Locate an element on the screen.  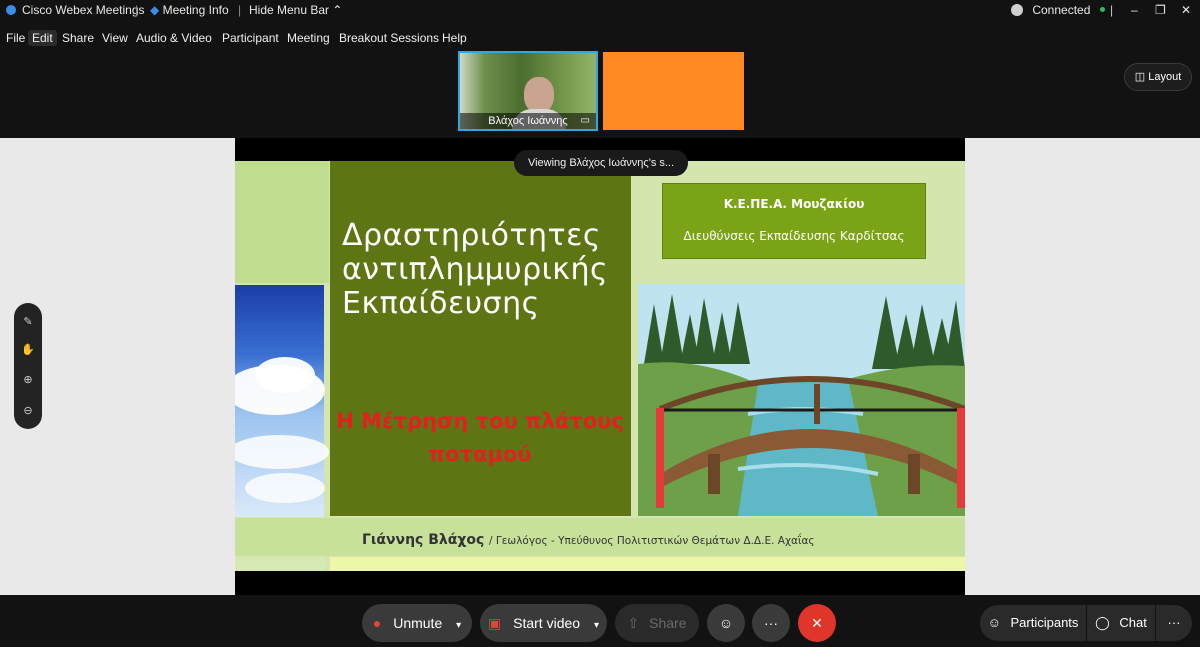
participant-video-thumbnail: Βλάχος Ιωάννης ▭ is located at coordinates (528, 91).